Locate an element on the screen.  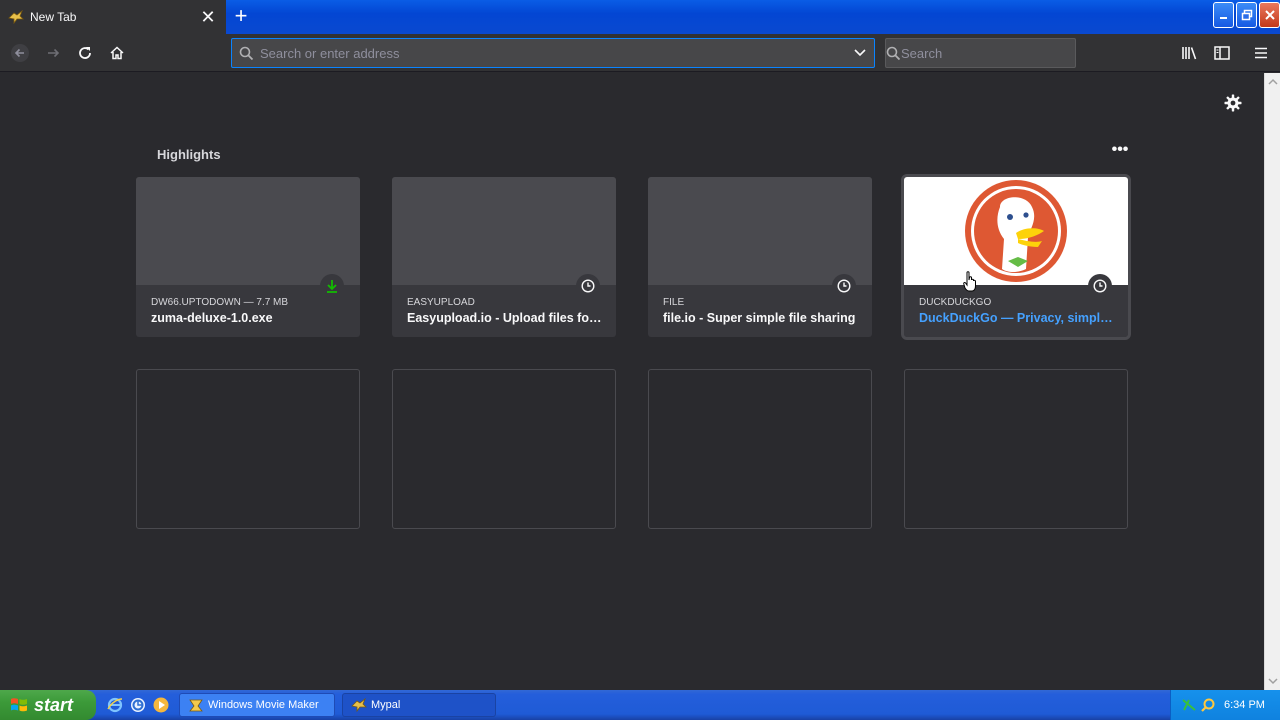
outlook-express-icon is located at coordinates (138, 705).